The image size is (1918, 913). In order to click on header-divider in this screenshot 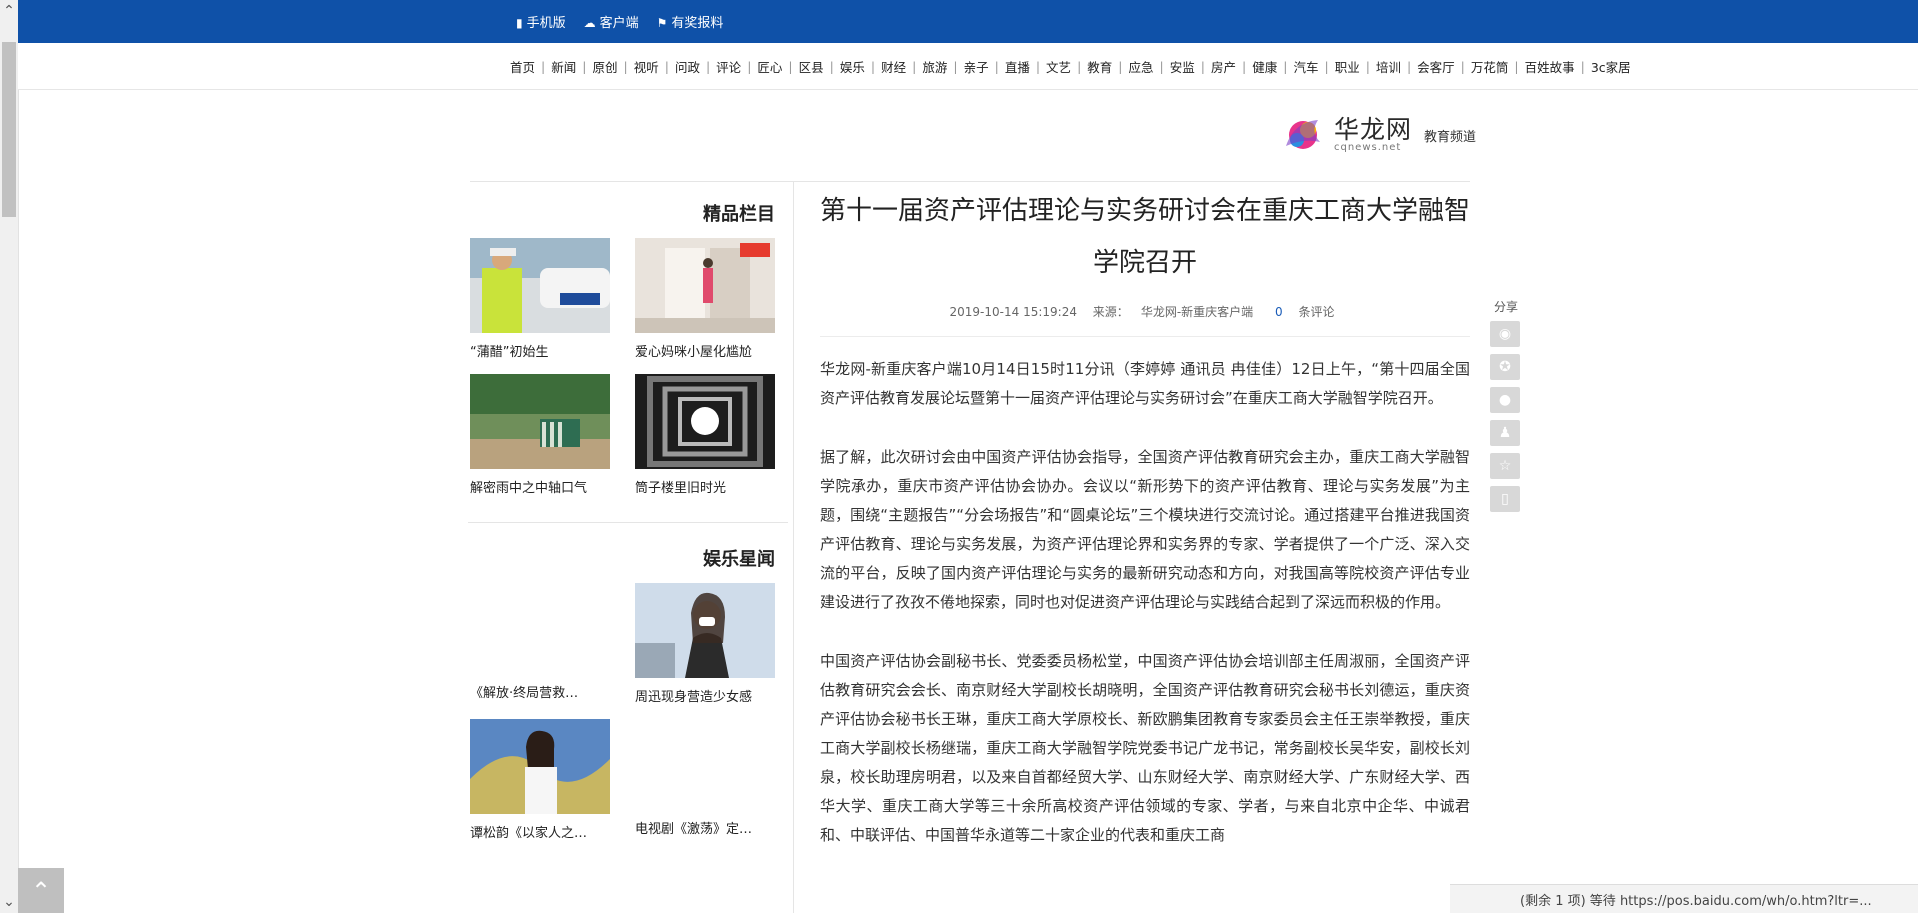, I will do `click(970, 181)`.